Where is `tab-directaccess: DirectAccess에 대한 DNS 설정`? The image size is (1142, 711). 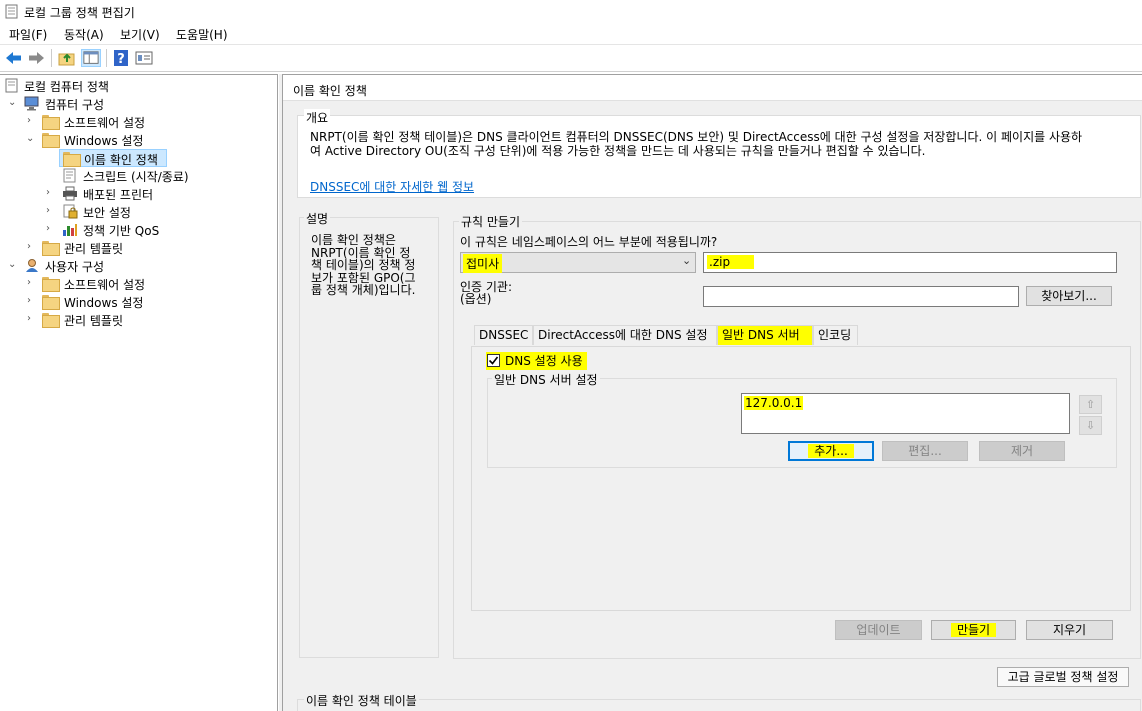 tab-directaccess: DirectAccess에 대한 DNS 설정 is located at coordinates (625, 335).